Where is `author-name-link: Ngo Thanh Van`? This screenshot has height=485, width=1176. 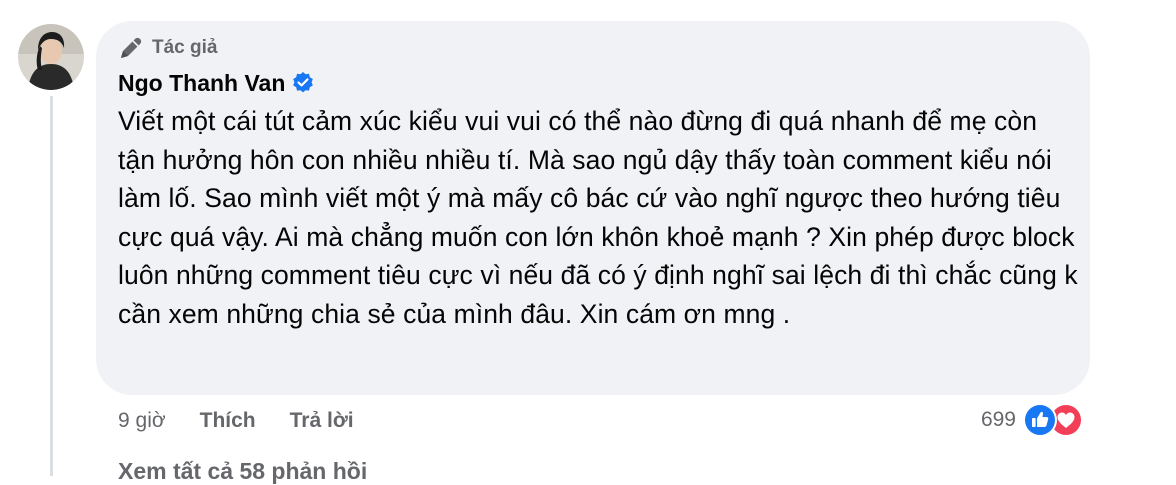
author-name-link: Ngo Thanh Van is located at coordinates (201, 83).